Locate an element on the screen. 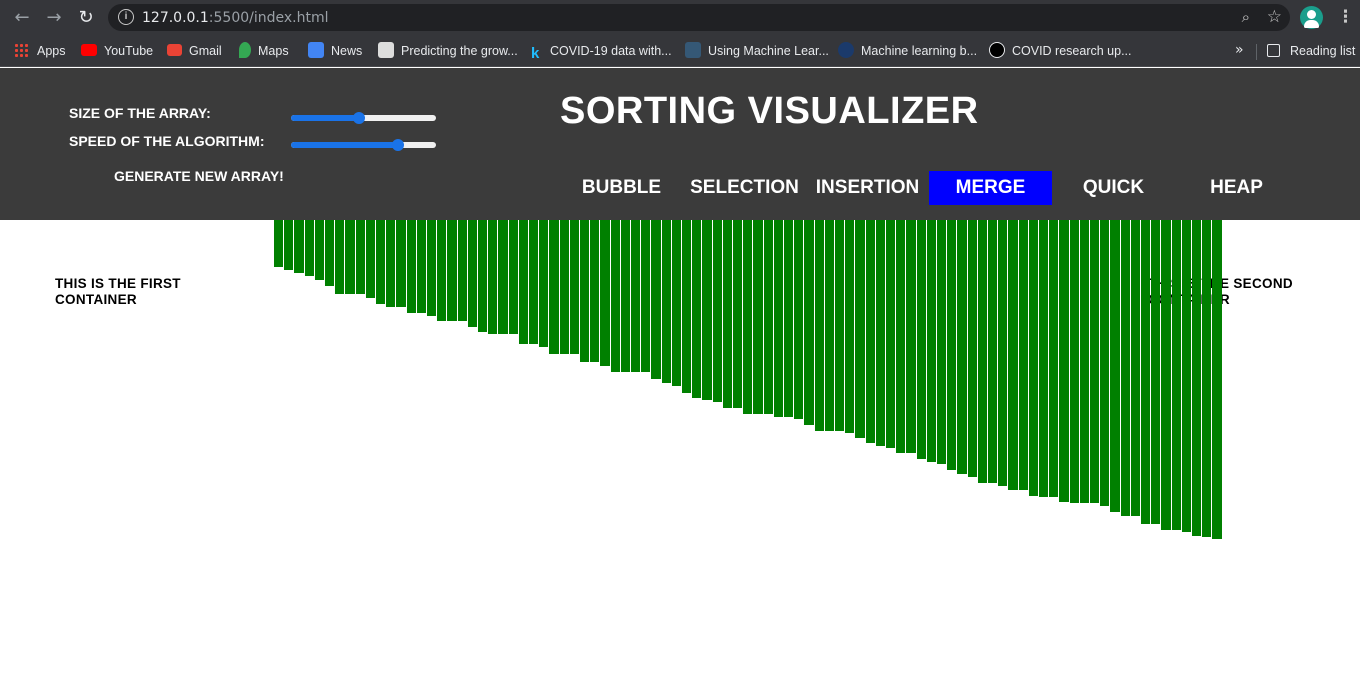 This screenshot has width=1360, height=690. profile-avatar is located at coordinates (1311, 17).